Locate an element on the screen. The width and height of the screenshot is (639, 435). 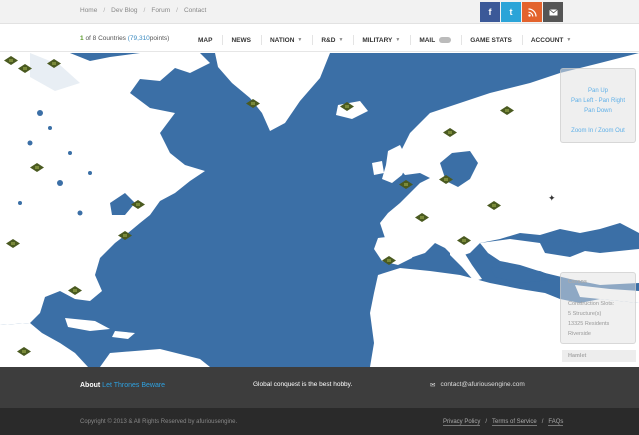
nav-item-label: MAIL is located at coordinates (427, 40).